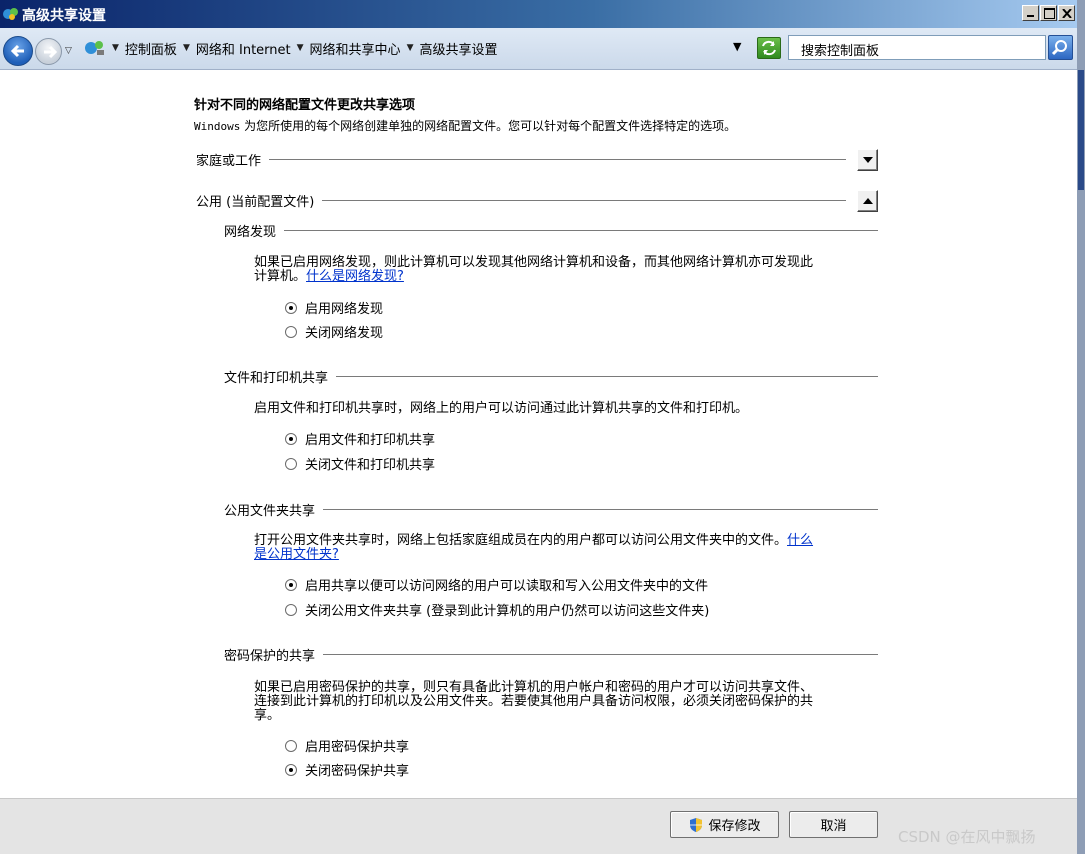  I want to click on radio-label: 关闭文件和打印机共享, so click(370, 463).